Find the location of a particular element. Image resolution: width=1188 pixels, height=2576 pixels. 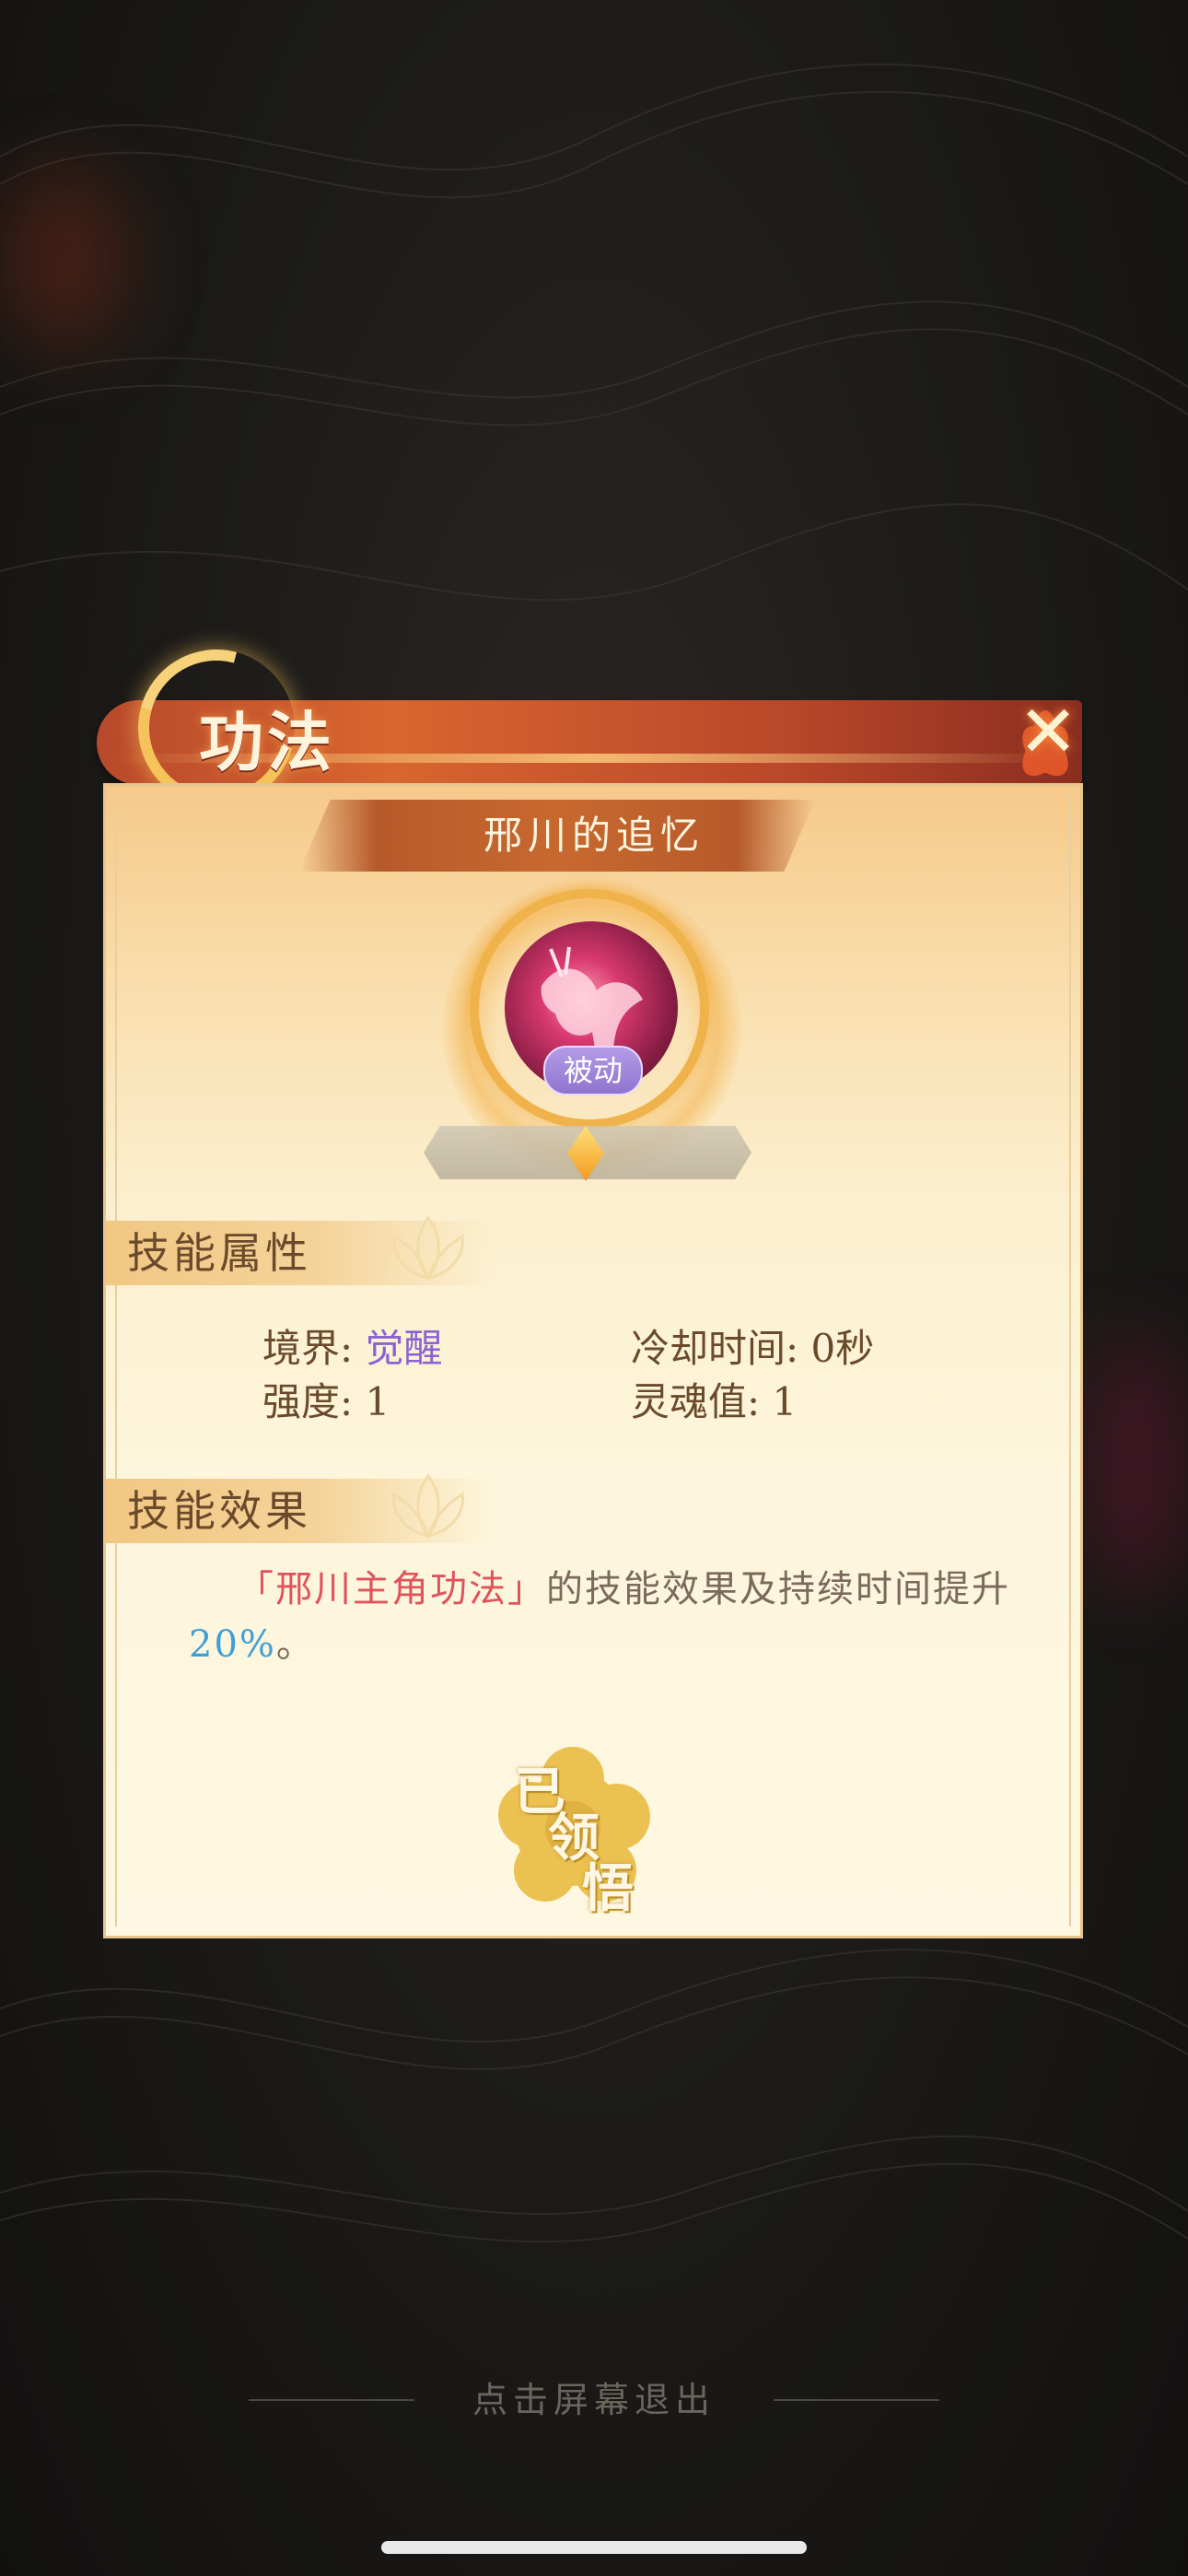

attribute-strength: 强度: 1 is located at coordinates (326, 1401).